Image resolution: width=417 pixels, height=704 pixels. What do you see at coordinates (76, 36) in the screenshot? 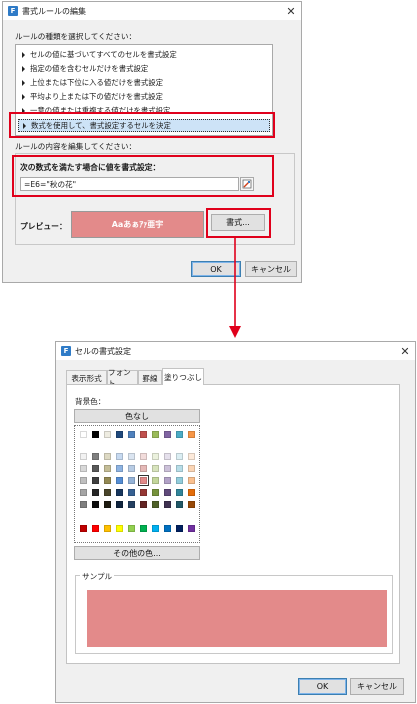
I see `rule-type-label: ルールの種類を選択してください：` at bounding box center [76, 36].